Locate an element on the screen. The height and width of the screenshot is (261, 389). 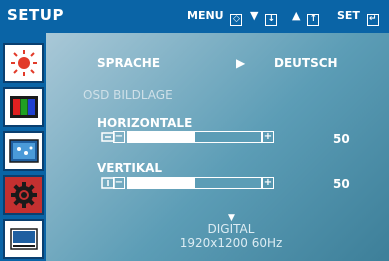
sidebar-item-osd is located at coordinates (23, 239).